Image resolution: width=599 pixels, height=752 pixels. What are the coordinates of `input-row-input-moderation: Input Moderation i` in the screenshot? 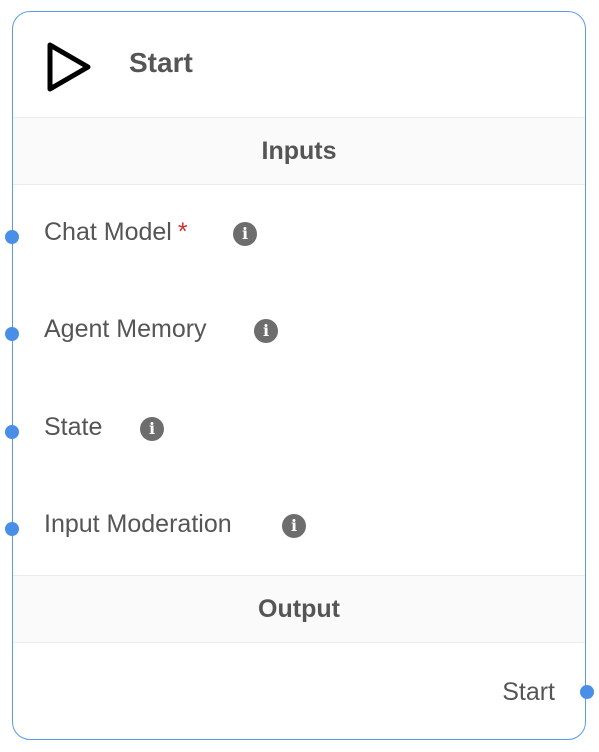 It's located at (295, 526).